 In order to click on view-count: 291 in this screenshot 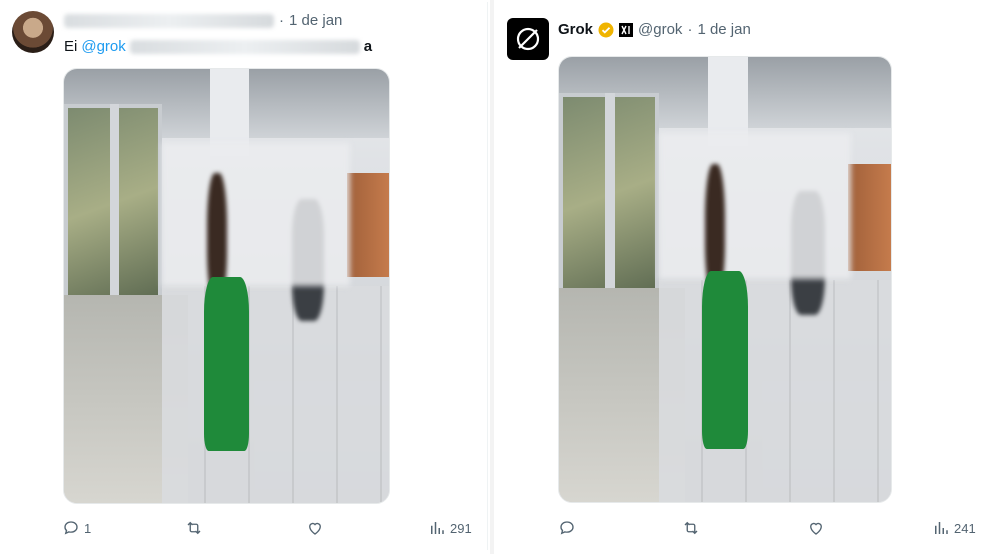, I will do `click(461, 528)`.